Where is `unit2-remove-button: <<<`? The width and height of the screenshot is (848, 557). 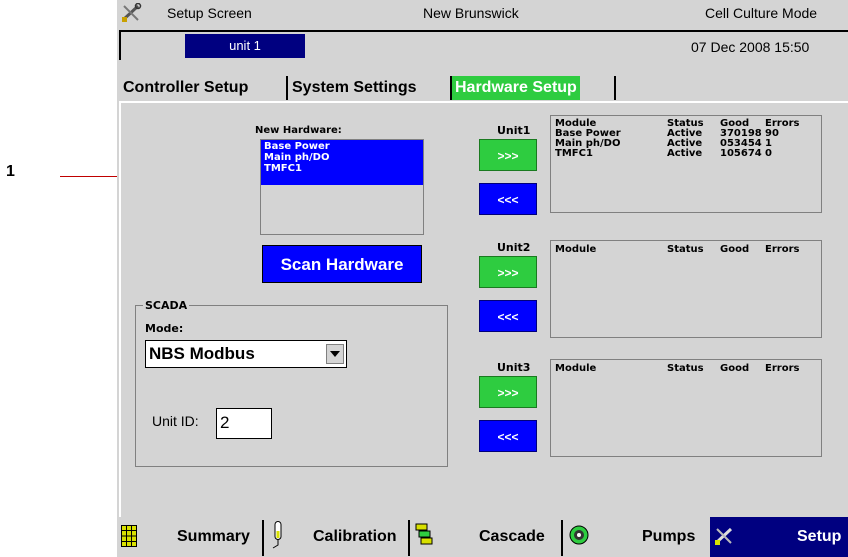 unit2-remove-button: <<< is located at coordinates (508, 316).